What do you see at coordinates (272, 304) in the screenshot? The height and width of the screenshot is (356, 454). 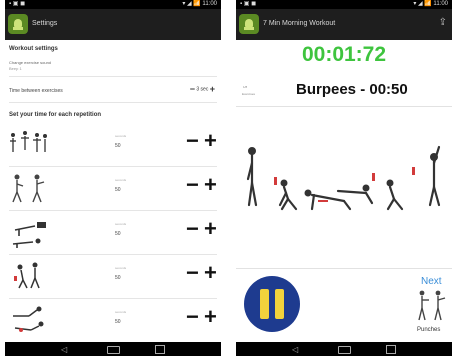 I see `pause-button` at bounding box center [272, 304].